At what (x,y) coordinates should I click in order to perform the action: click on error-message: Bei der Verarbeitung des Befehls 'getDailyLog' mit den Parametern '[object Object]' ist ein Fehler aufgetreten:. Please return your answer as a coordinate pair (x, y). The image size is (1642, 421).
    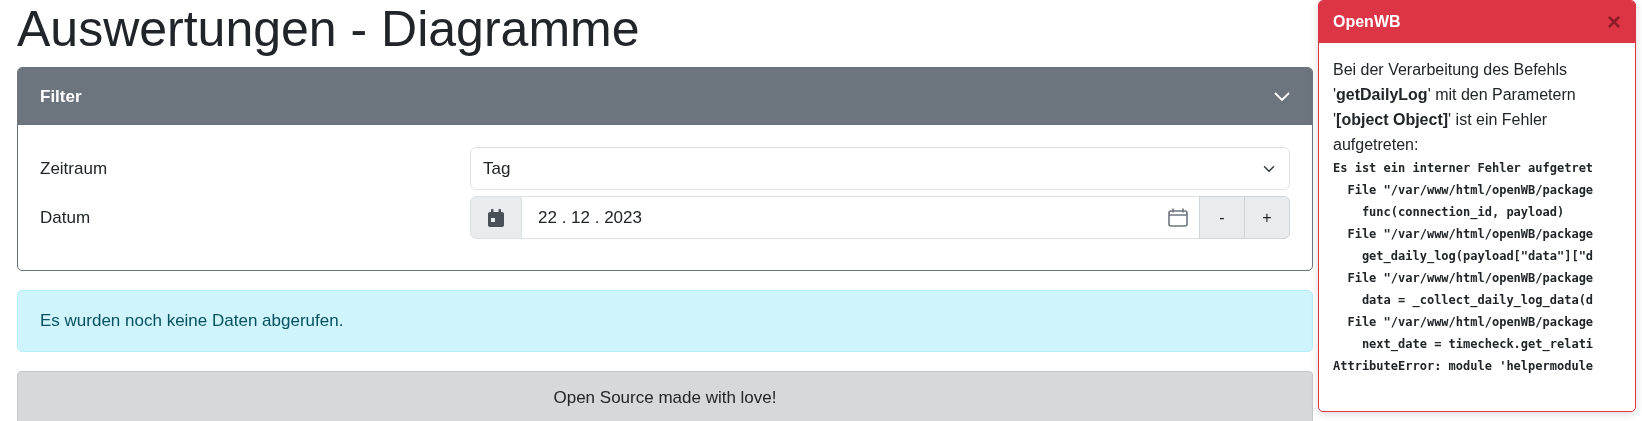
    Looking at the image, I should click on (1454, 107).